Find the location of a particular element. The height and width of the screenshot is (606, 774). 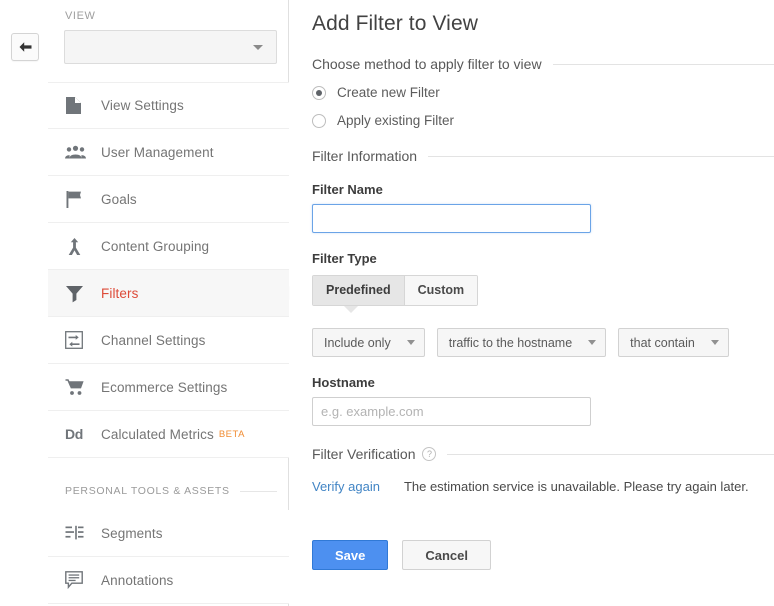

merge-arrows-icon is located at coordinates (80, 246).